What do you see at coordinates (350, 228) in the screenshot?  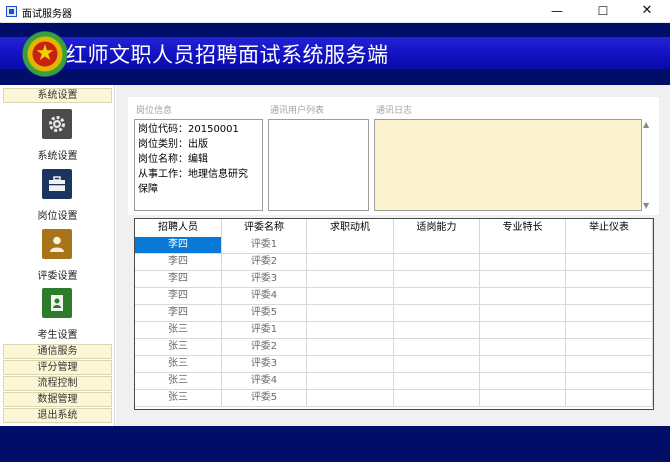 I see `column-header-motivation: 求职动机` at bounding box center [350, 228].